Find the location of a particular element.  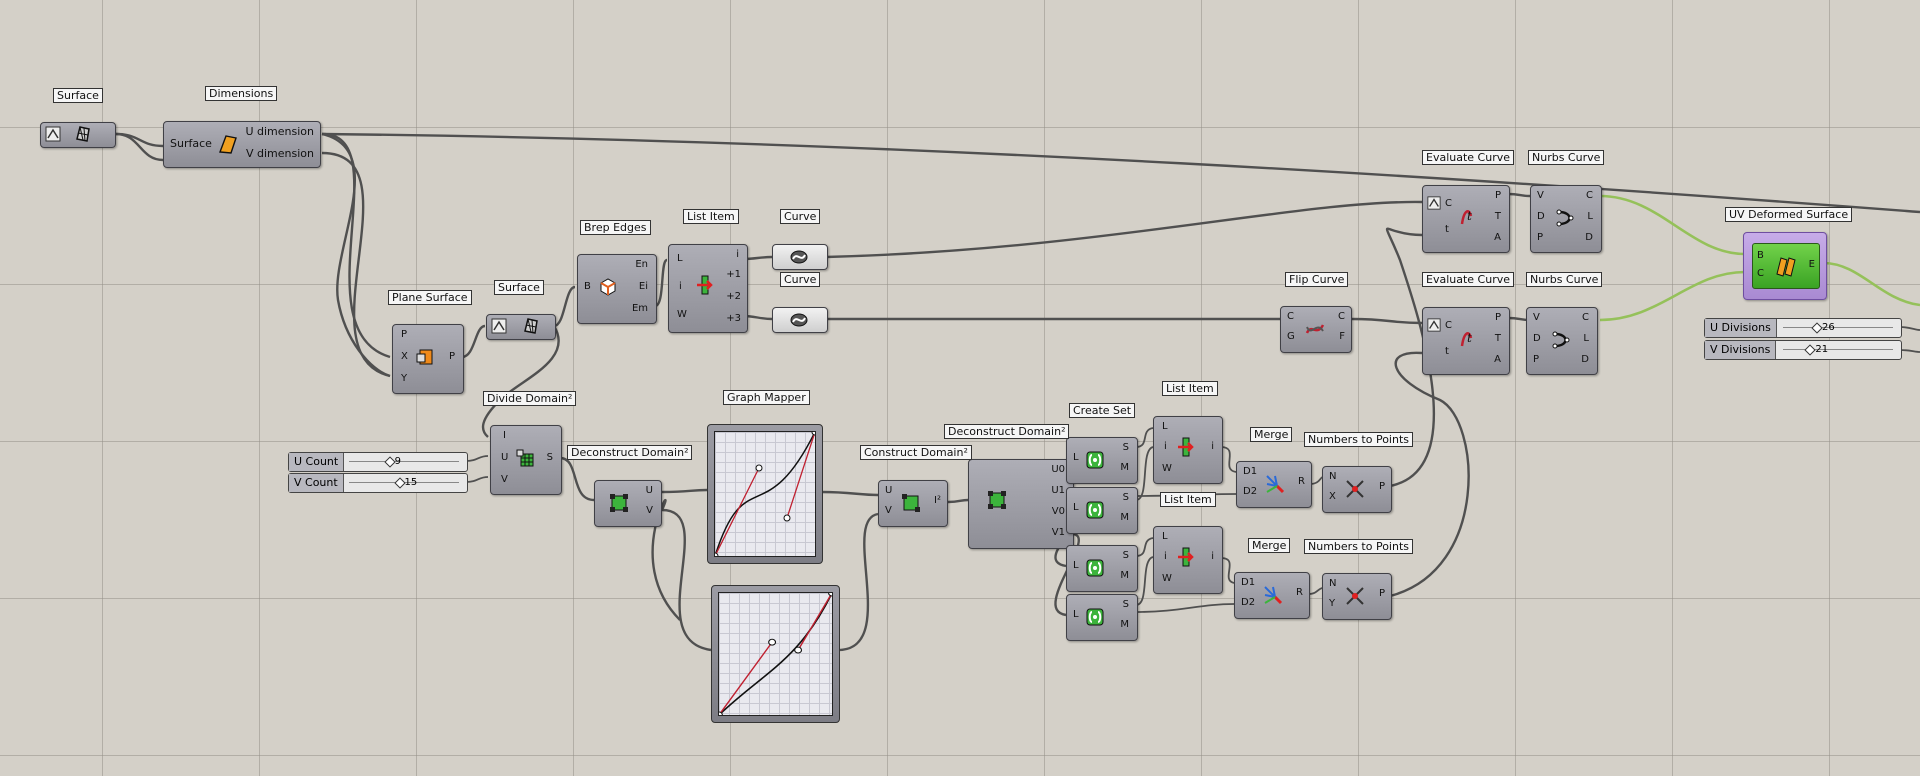

pin-u: U is located at coordinates (649, 490).